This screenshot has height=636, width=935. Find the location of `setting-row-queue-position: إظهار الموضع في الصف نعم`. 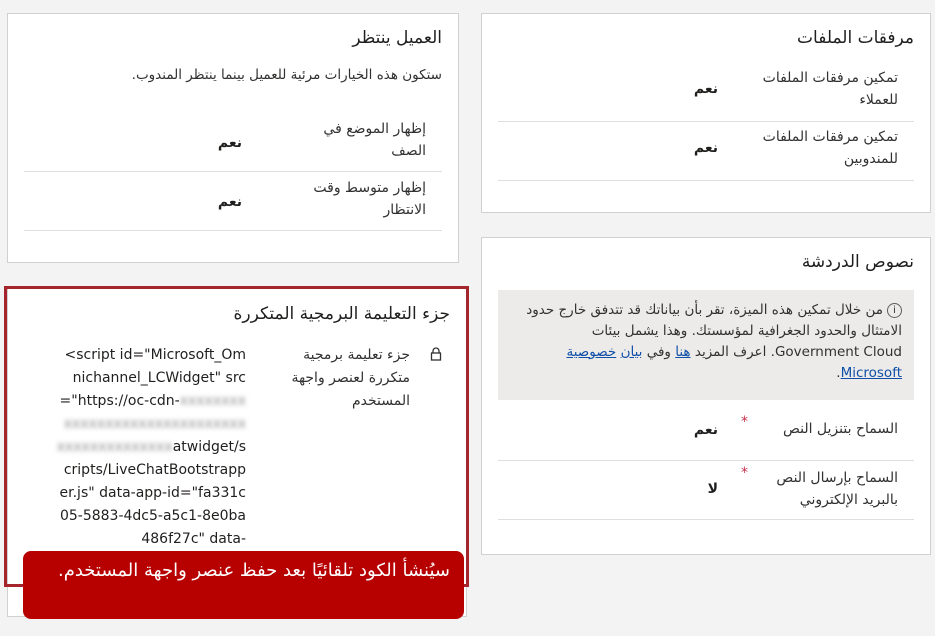

setting-row-queue-position: إظهار الموضع في الصف نعم is located at coordinates (233, 143).